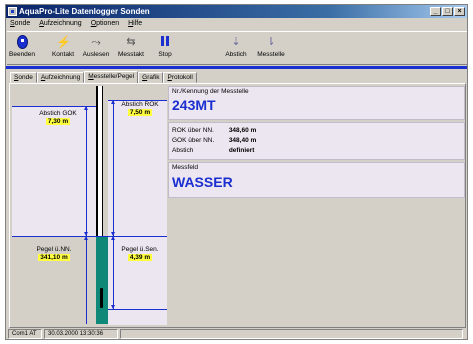 The height and width of the screenshot is (344, 473). I want to click on messtelle-label: Messtelle, so click(271, 54).